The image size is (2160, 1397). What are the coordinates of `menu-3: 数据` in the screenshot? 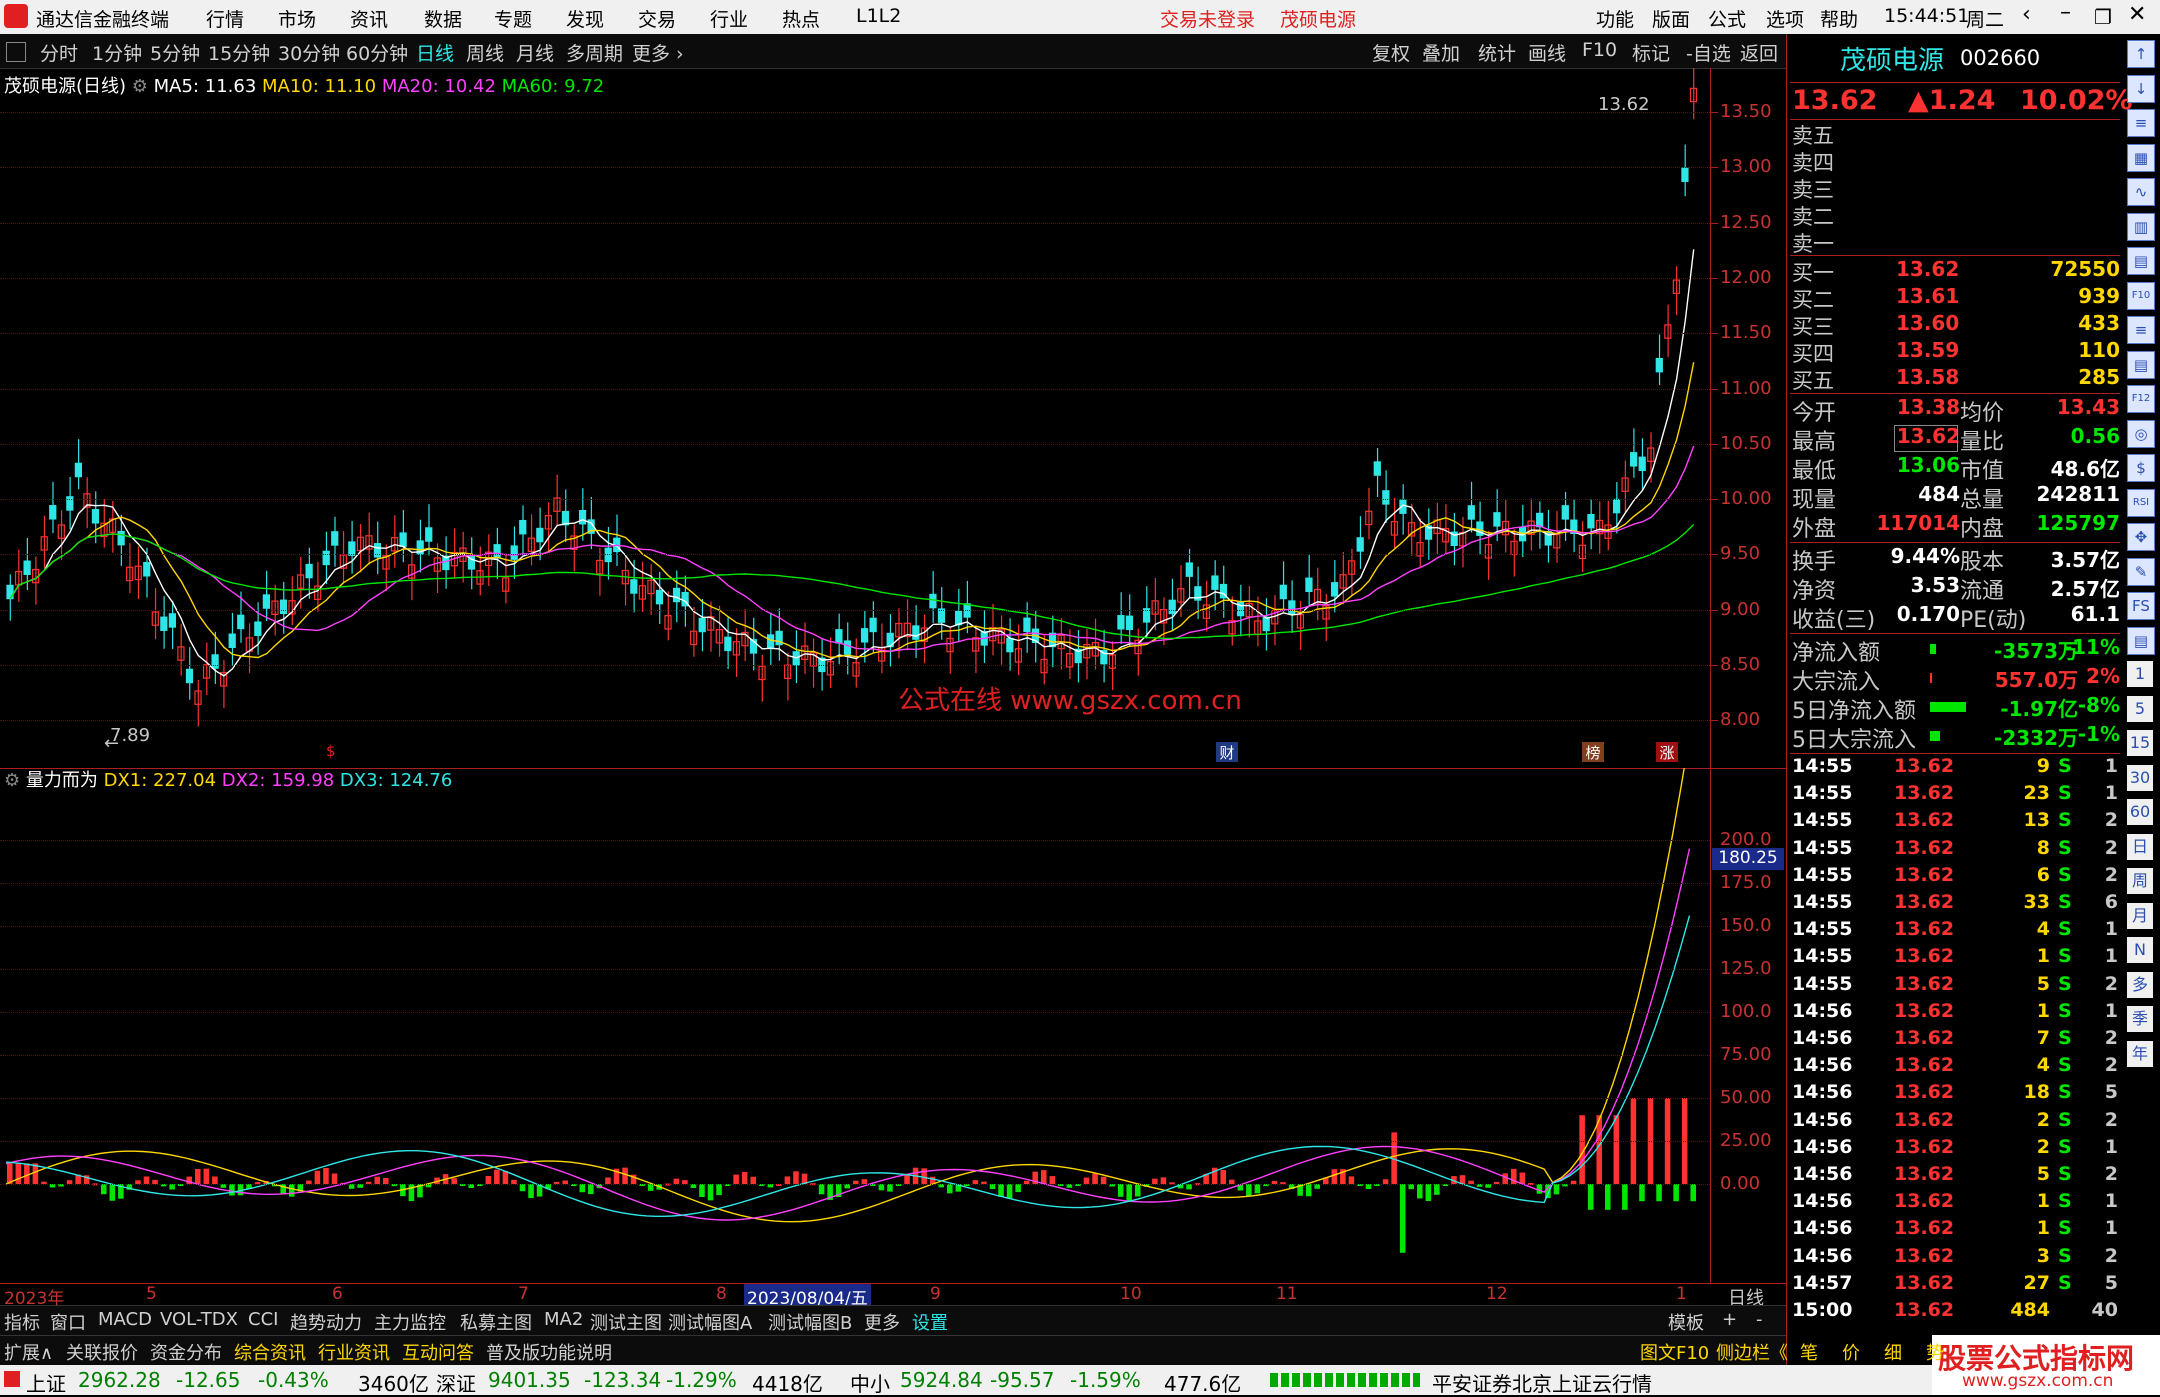 It's located at (443, 18).